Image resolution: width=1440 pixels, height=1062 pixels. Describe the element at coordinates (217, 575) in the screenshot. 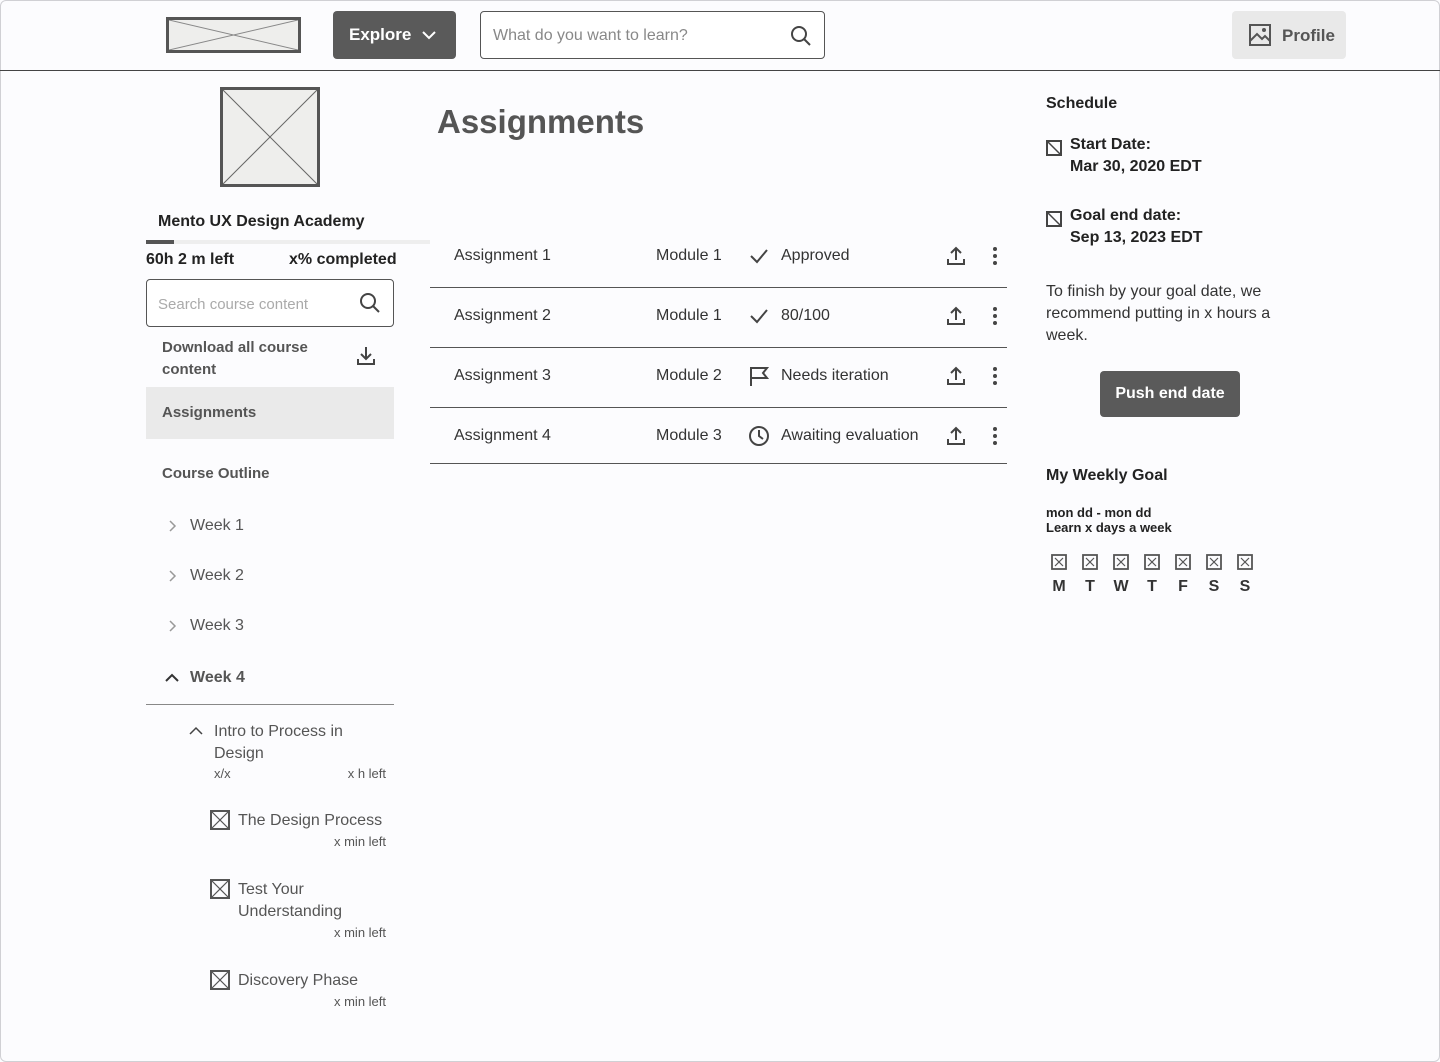

I see `week-label: Week 2` at that location.